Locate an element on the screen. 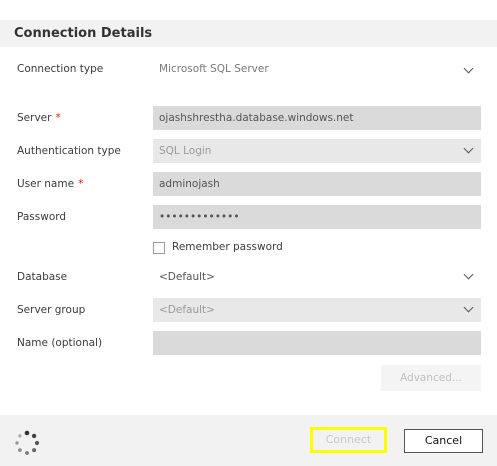 The width and height of the screenshot is (497, 466). remember-password-label: Remember password is located at coordinates (227, 247).